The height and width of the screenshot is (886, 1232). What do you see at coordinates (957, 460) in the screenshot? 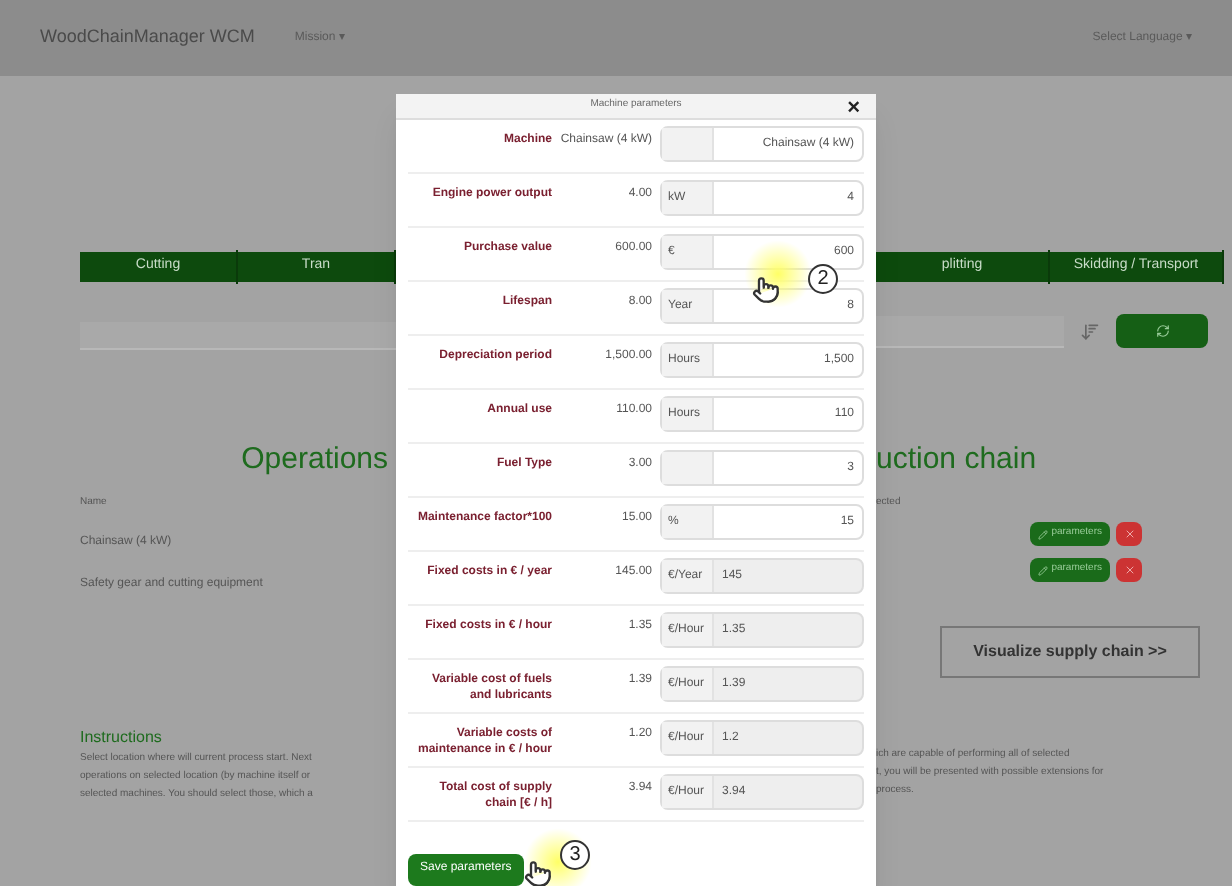
I see `page-heading: uction chain` at bounding box center [957, 460].